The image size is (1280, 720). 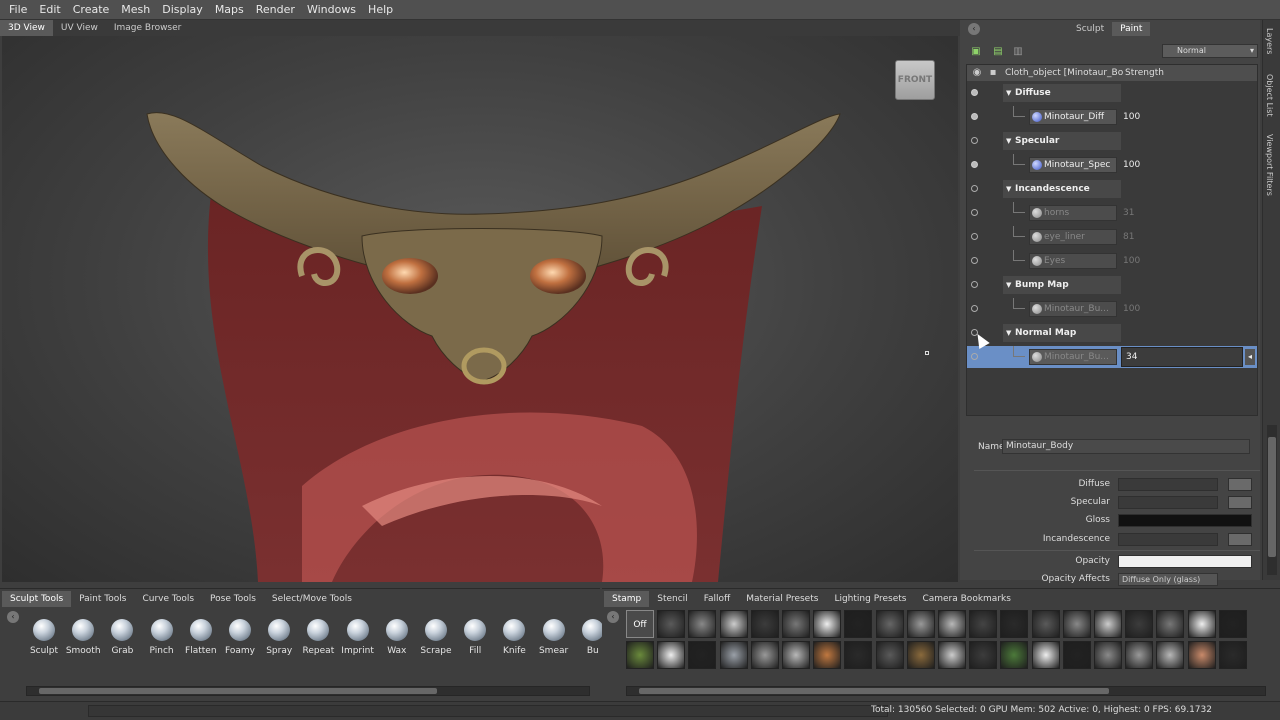 I want to click on tab-sculpt-tools: Sculpt Tools, so click(x=37, y=599).